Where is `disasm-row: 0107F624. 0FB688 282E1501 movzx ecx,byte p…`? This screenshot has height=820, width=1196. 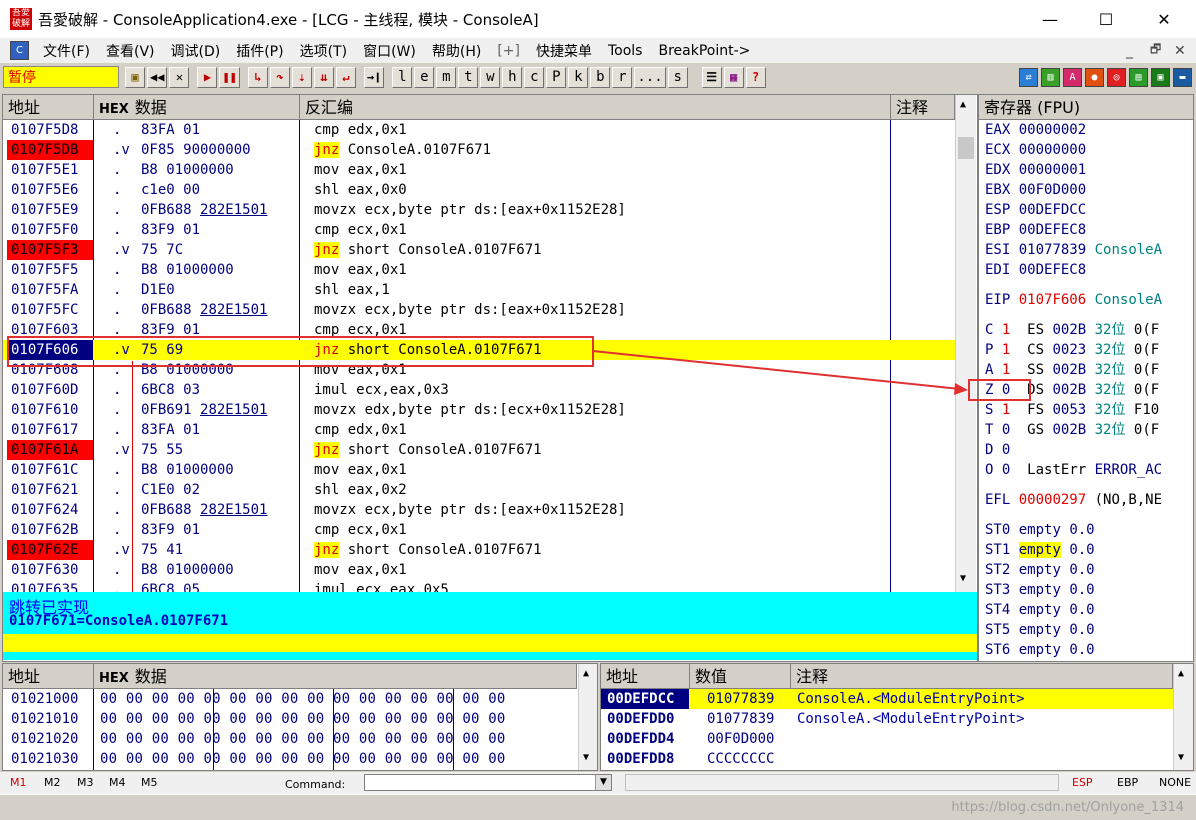 disasm-row: 0107F624. 0FB688 282E1501 movzx ecx,byte p… is located at coordinates (479, 510).